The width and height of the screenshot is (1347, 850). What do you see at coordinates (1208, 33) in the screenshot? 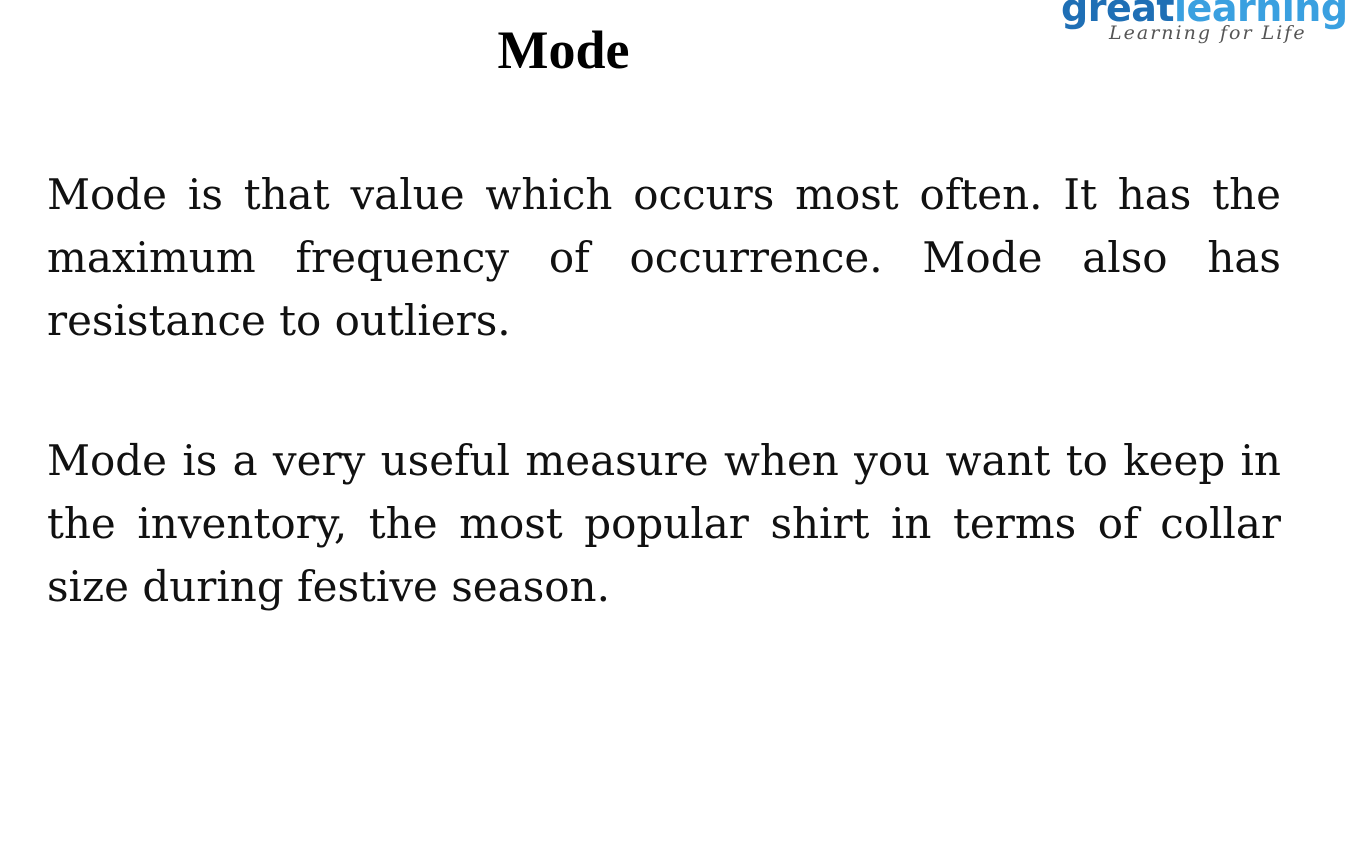
I see `logo-tagline: Learning for Life` at bounding box center [1208, 33].